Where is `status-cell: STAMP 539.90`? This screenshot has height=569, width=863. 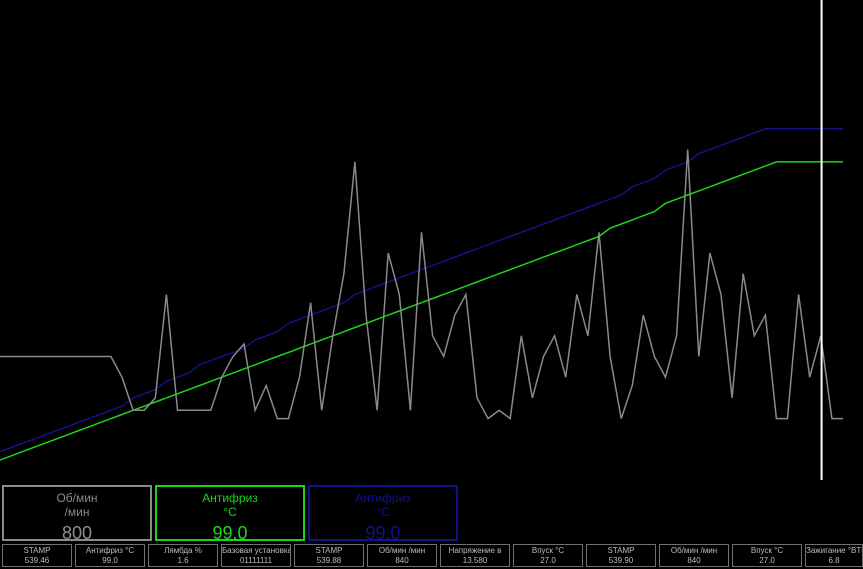 status-cell: STAMP 539.90 is located at coordinates (621, 555).